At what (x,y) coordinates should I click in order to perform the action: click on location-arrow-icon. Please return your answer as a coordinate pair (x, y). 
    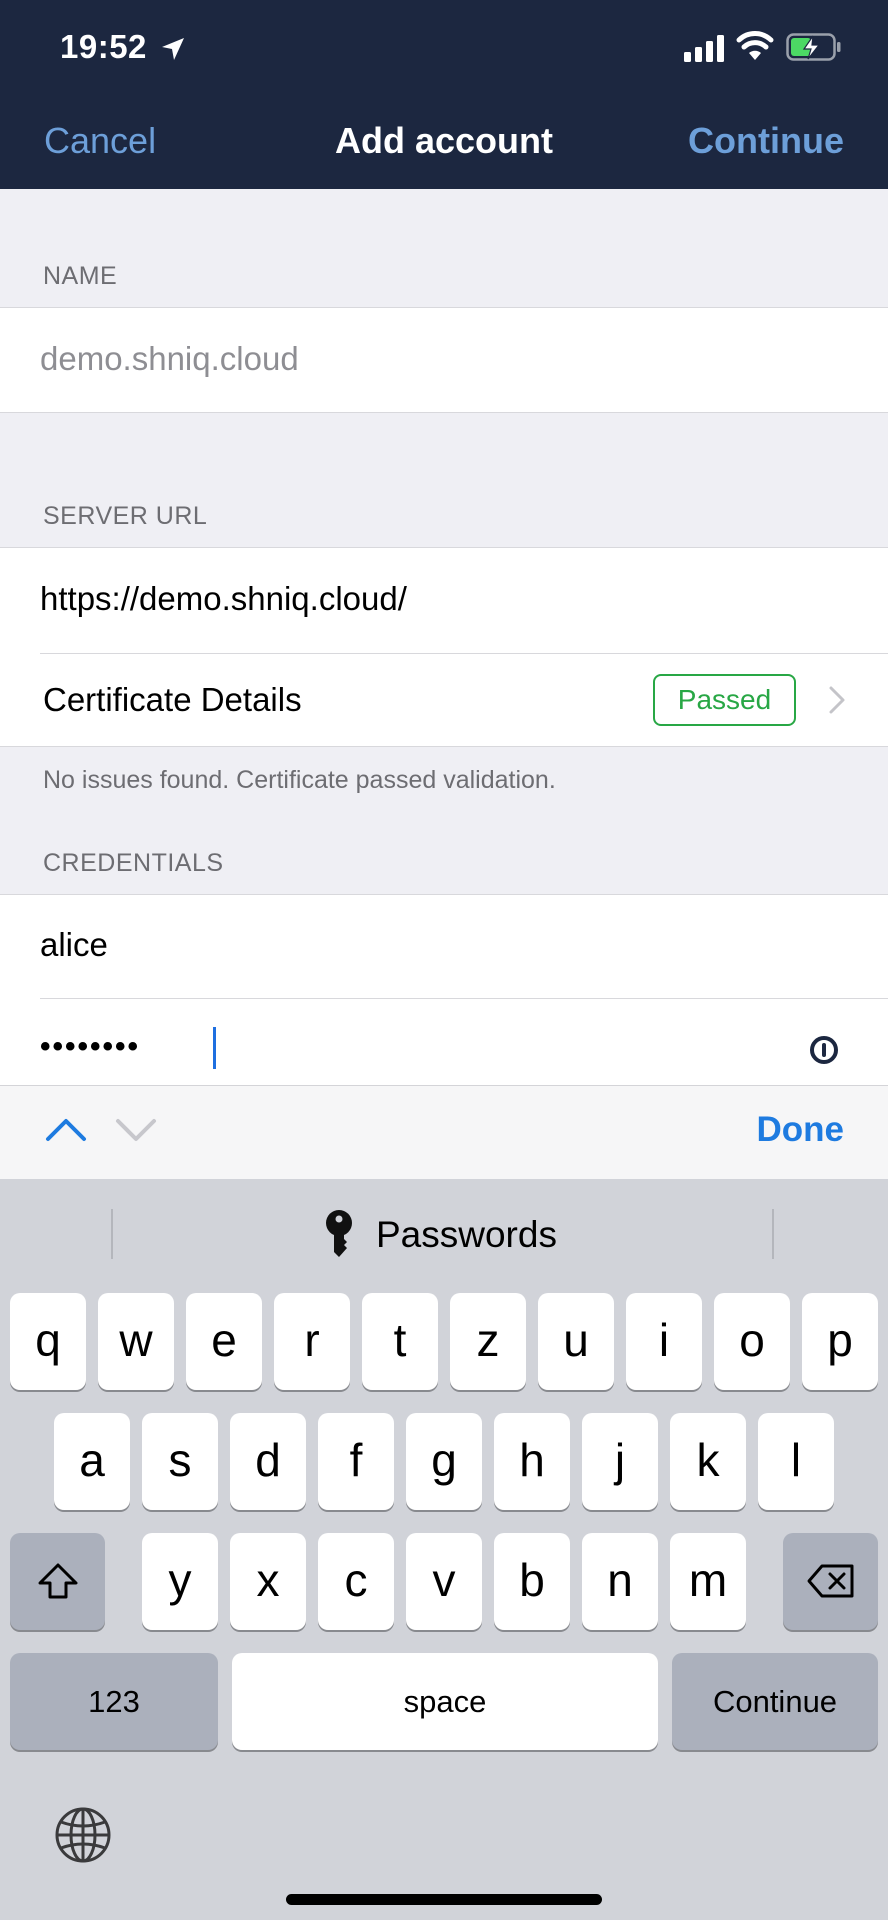
    Looking at the image, I should click on (173, 49).